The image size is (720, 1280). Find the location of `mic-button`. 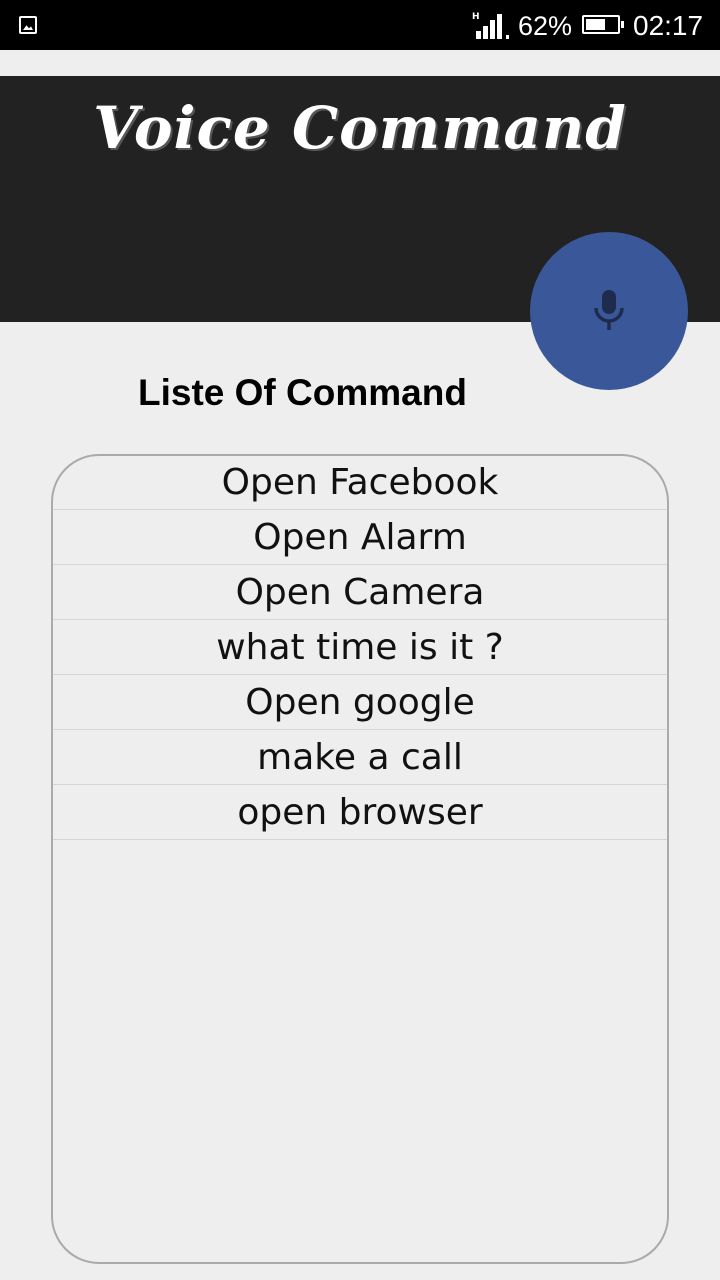

mic-button is located at coordinates (609, 311).